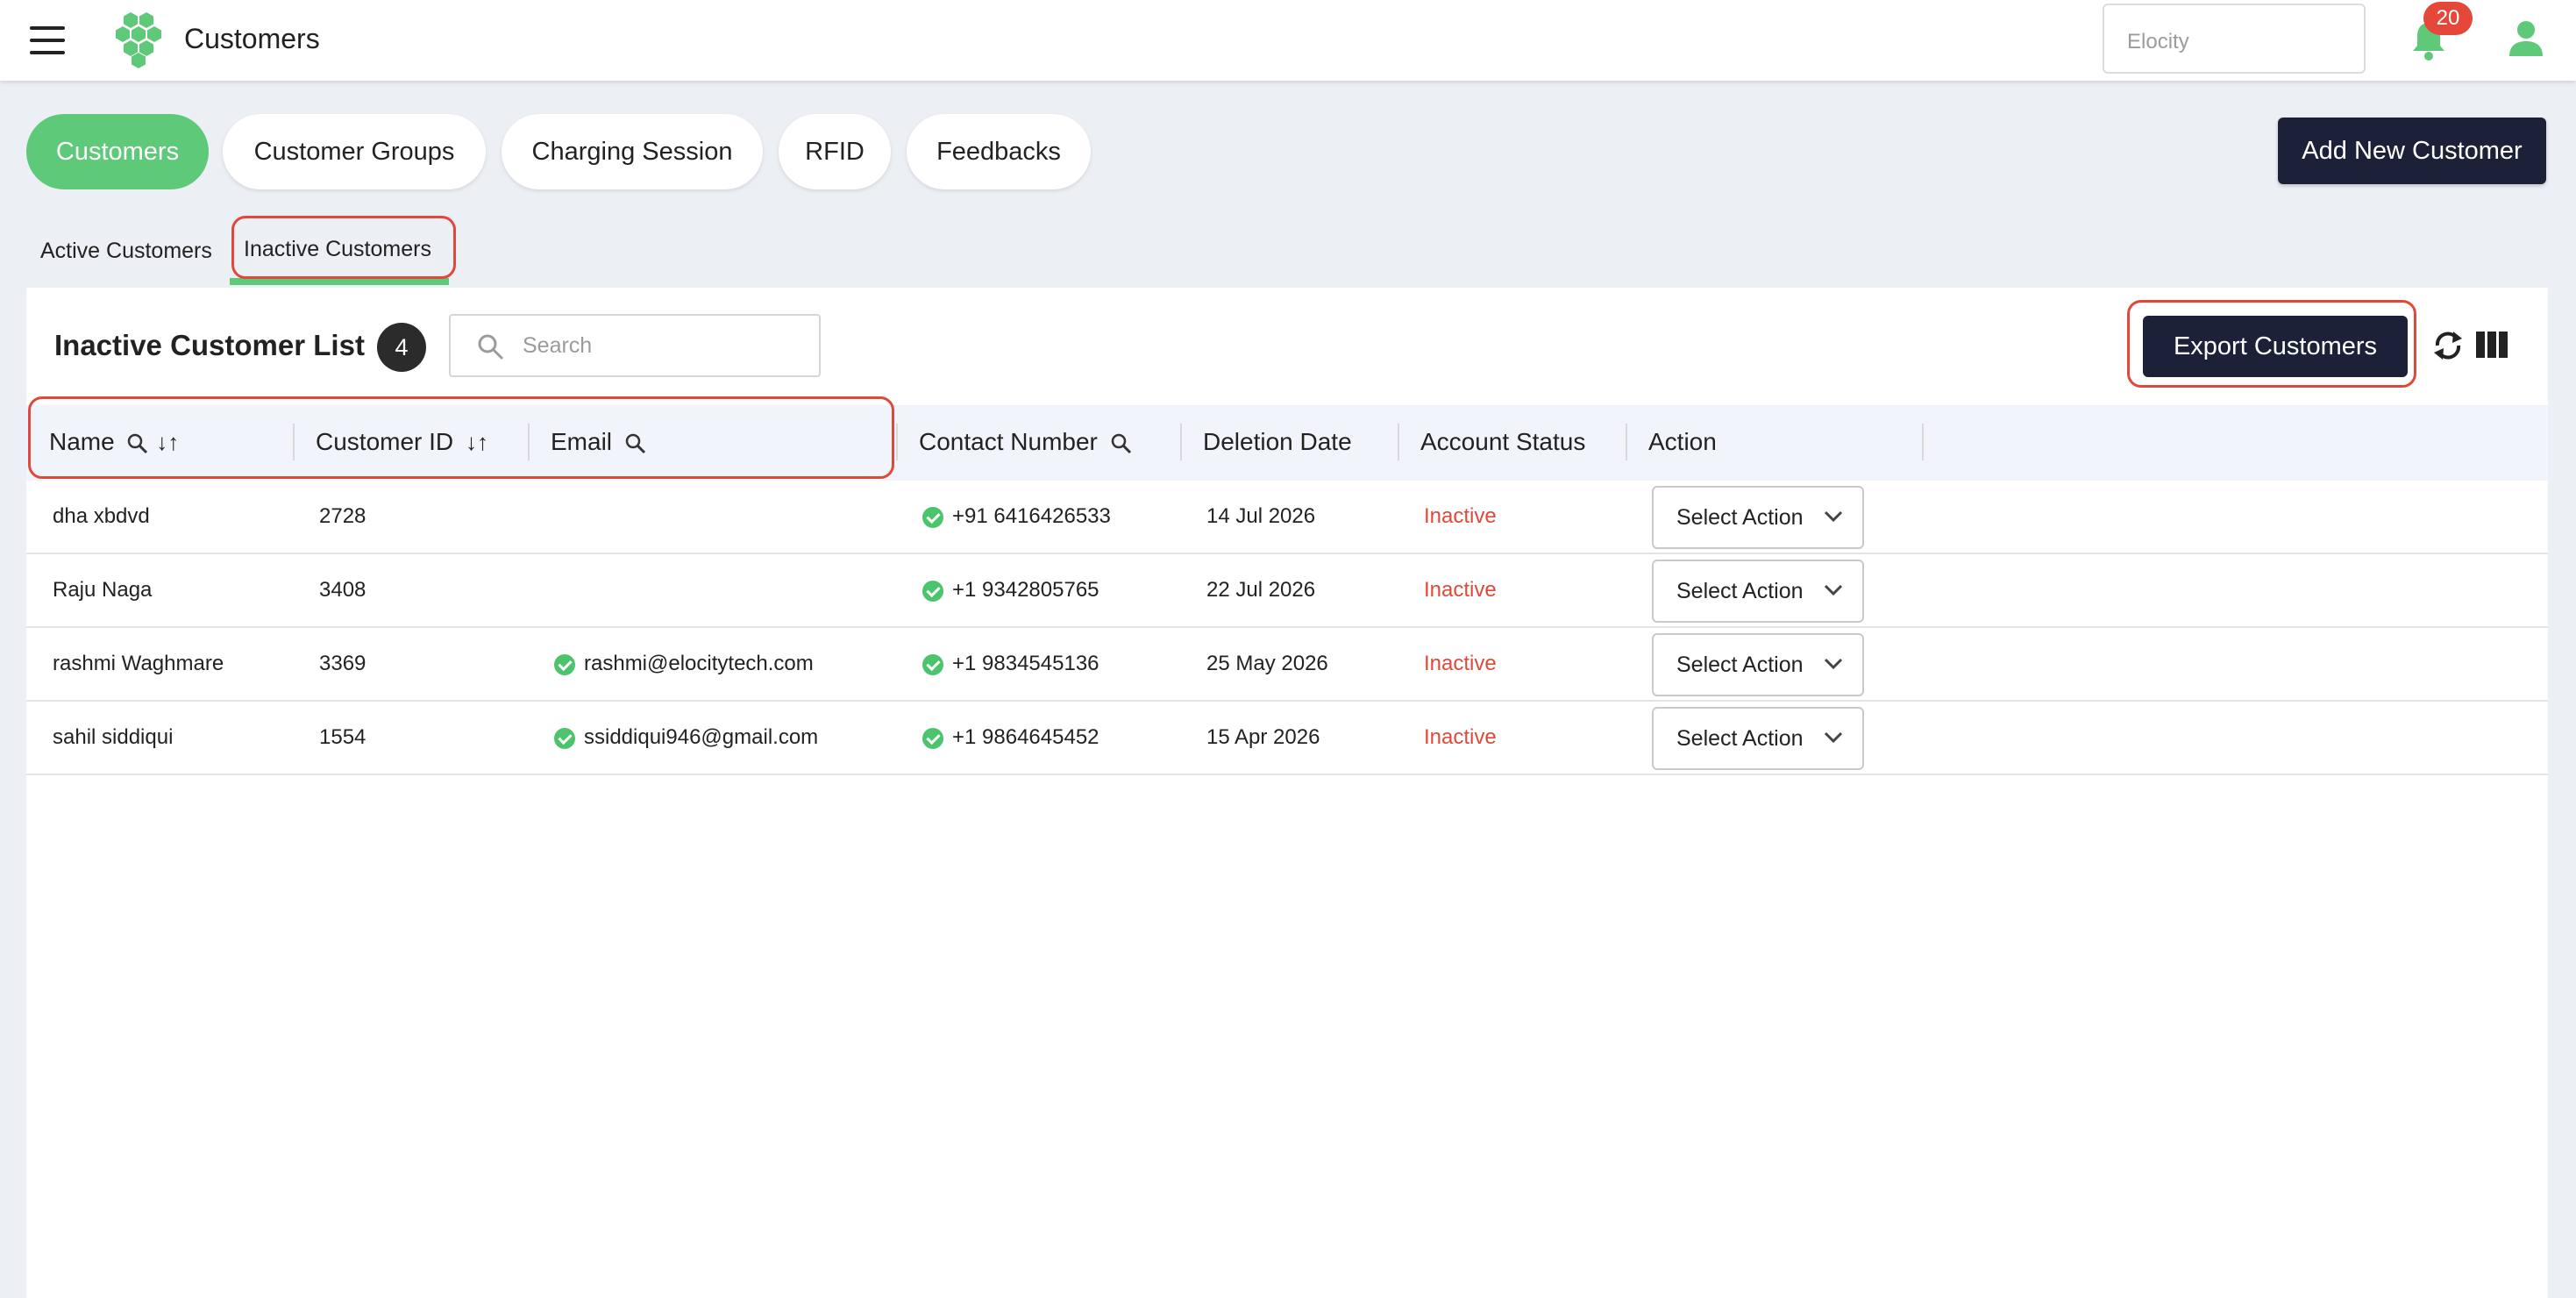  I want to click on column-label: Email, so click(582, 441).